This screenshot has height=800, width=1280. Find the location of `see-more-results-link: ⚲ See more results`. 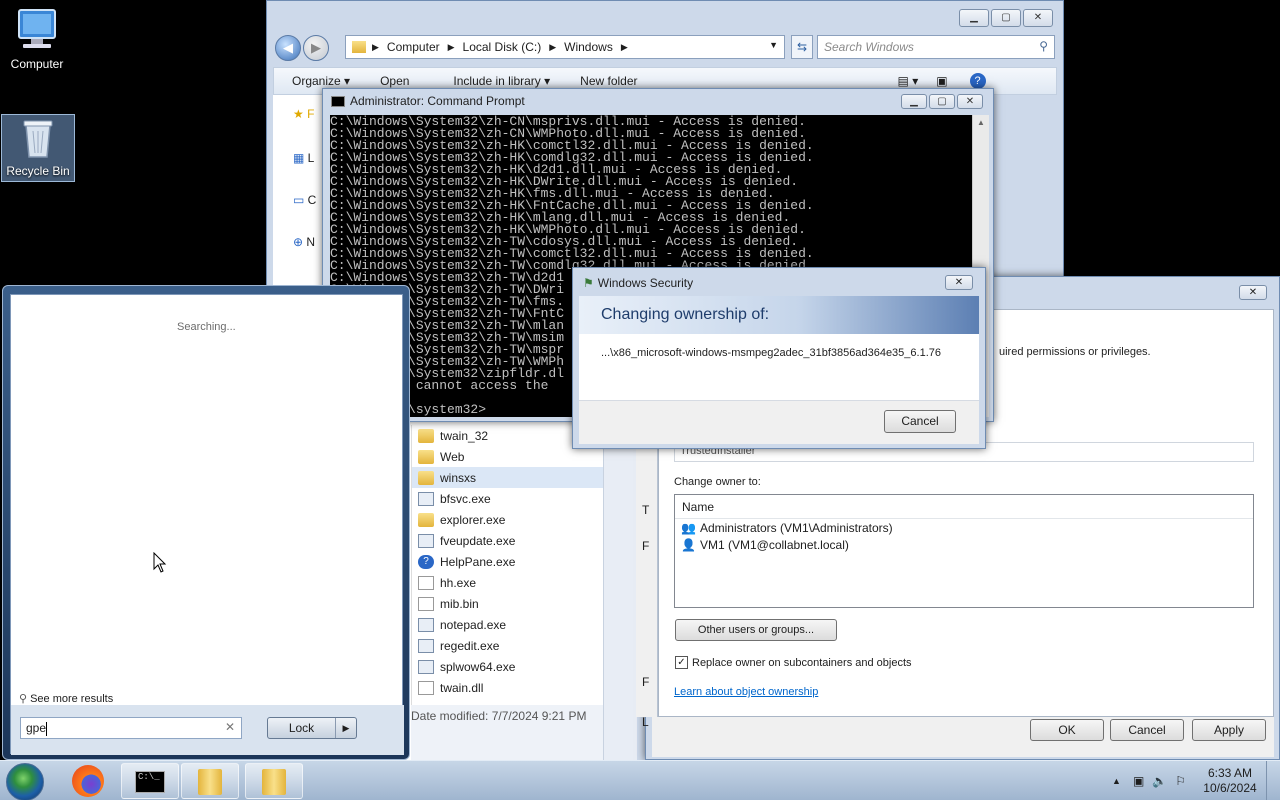

see-more-results-link: ⚲ See more results is located at coordinates (66, 698).